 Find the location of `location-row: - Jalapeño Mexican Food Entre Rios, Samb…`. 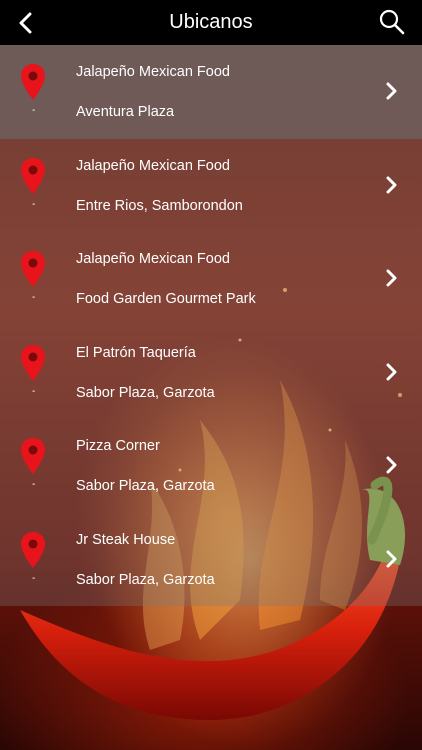

location-row: - Jalapeño Mexican Food Entre Rios, Samb… is located at coordinates (211, 185).